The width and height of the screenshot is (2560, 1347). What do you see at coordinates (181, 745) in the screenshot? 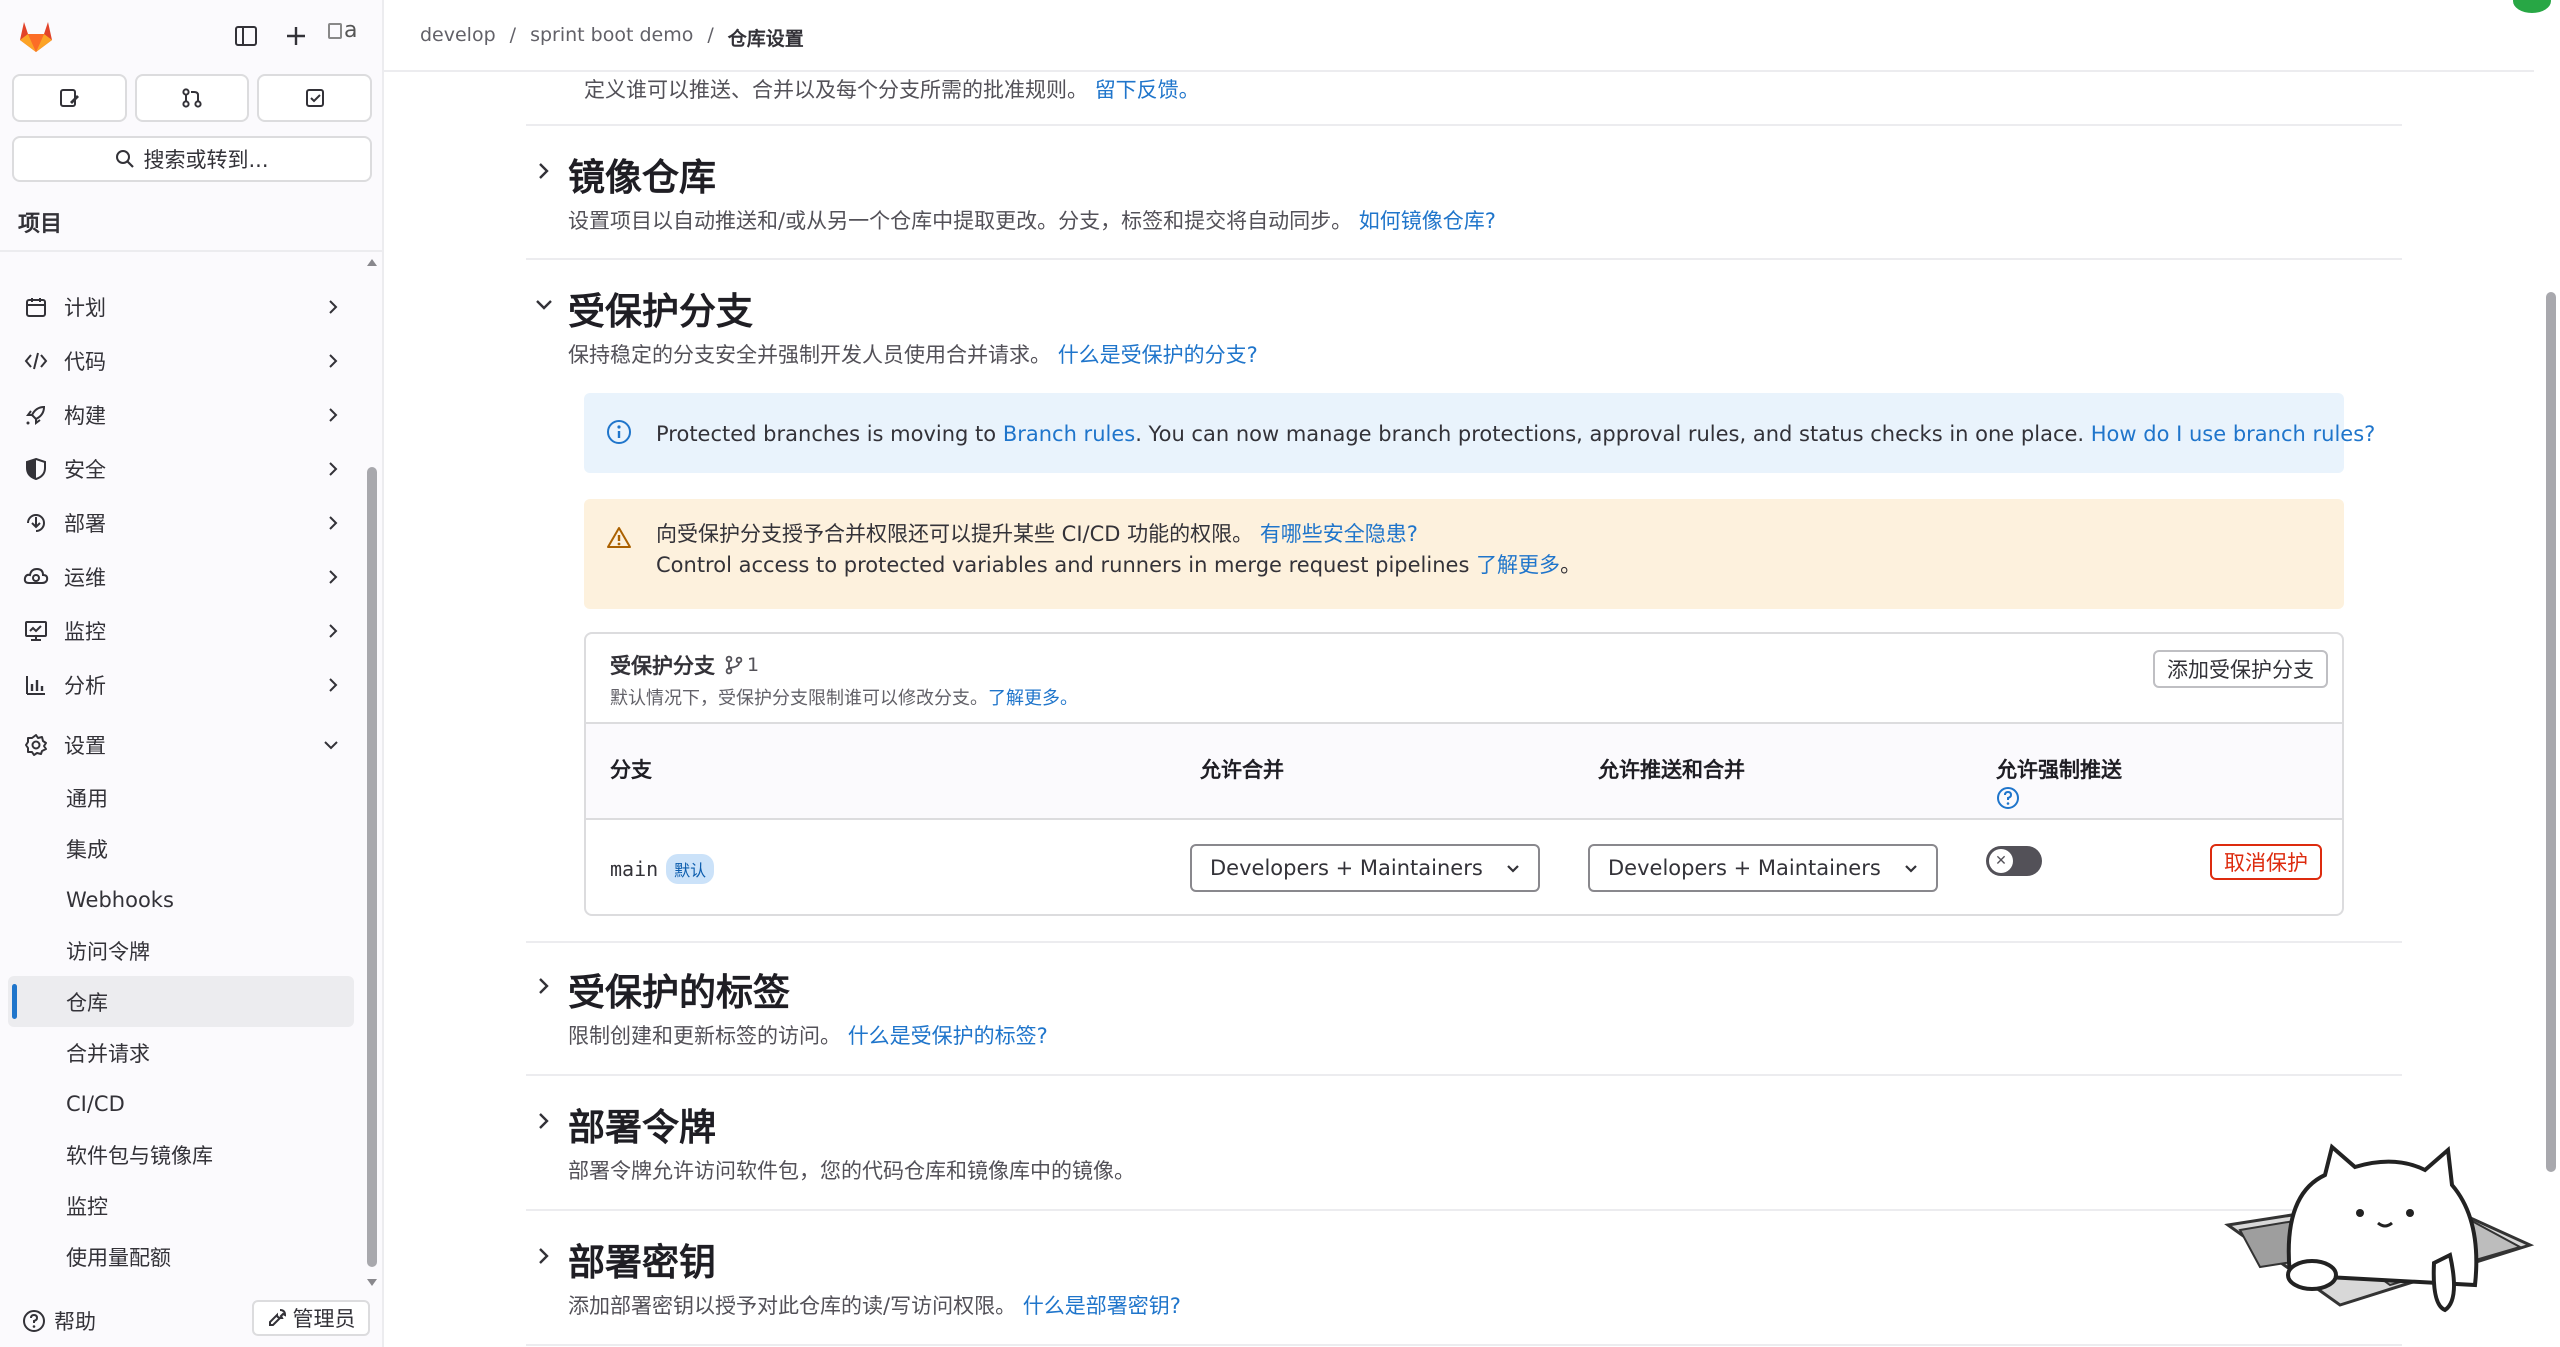
I see `sidebar-item-settings: 设置` at bounding box center [181, 745].